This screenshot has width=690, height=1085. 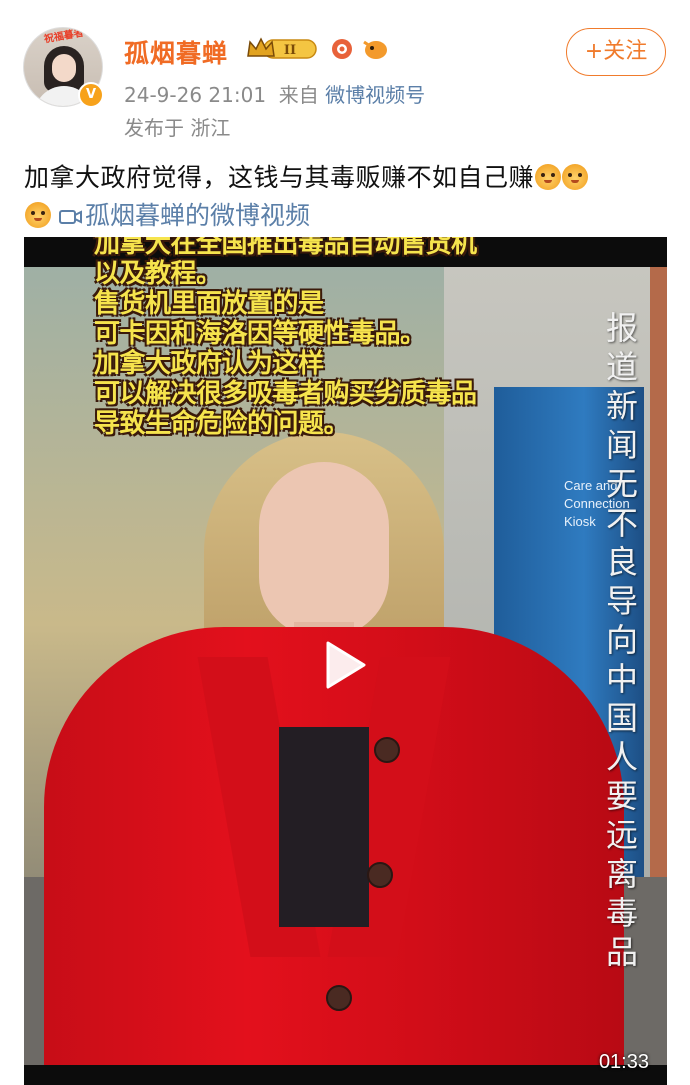 I want to click on post-body: 加拿大政府觉得，这钱与其毒贩赚不如自己赚, so click(x=279, y=177).